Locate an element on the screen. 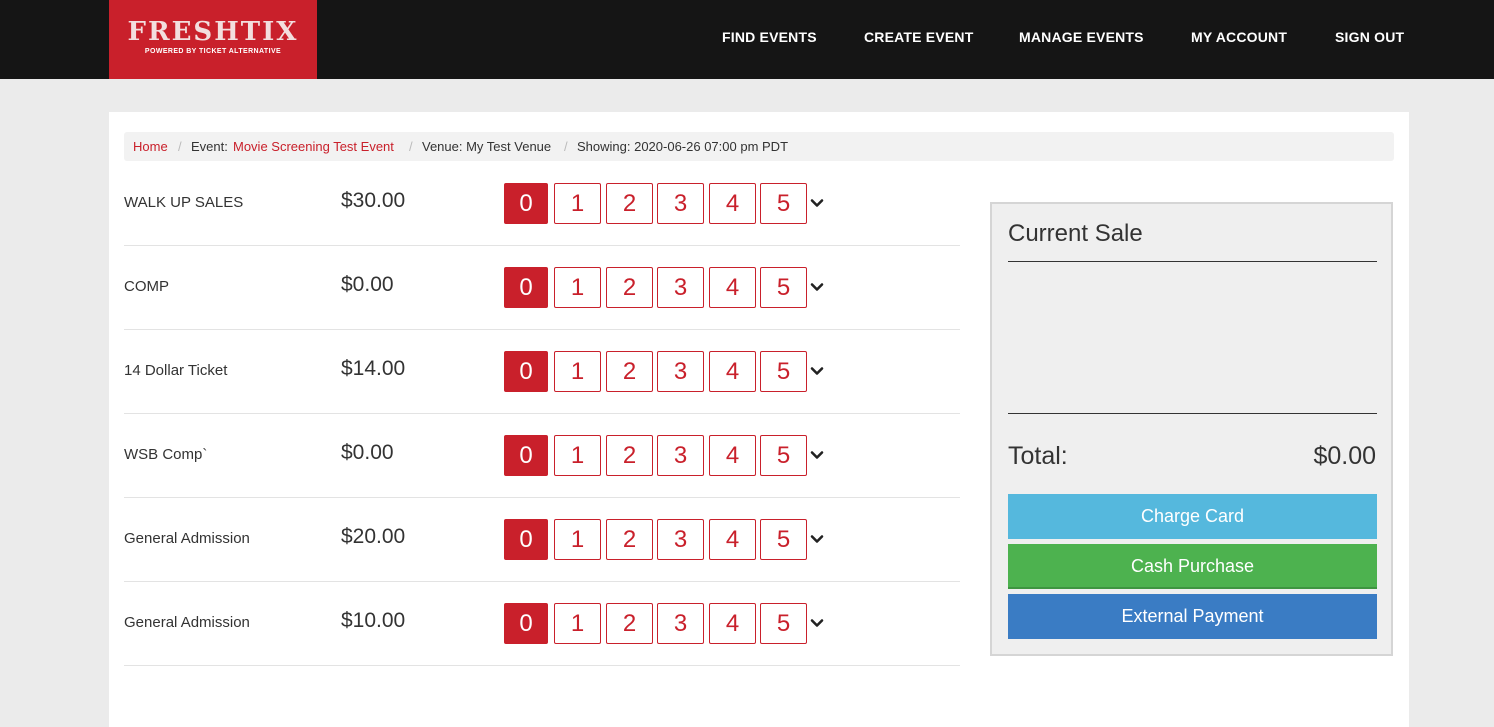 The image size is (1494, 727). breadcrumb-event-label: Event: is located at coordinates (209, 146).